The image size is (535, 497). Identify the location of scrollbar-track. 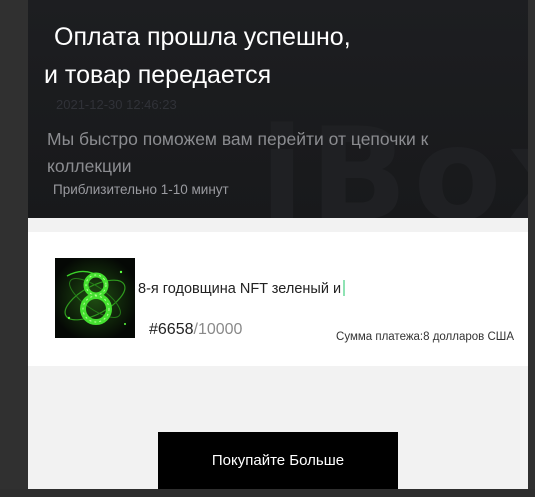
(531, 248).